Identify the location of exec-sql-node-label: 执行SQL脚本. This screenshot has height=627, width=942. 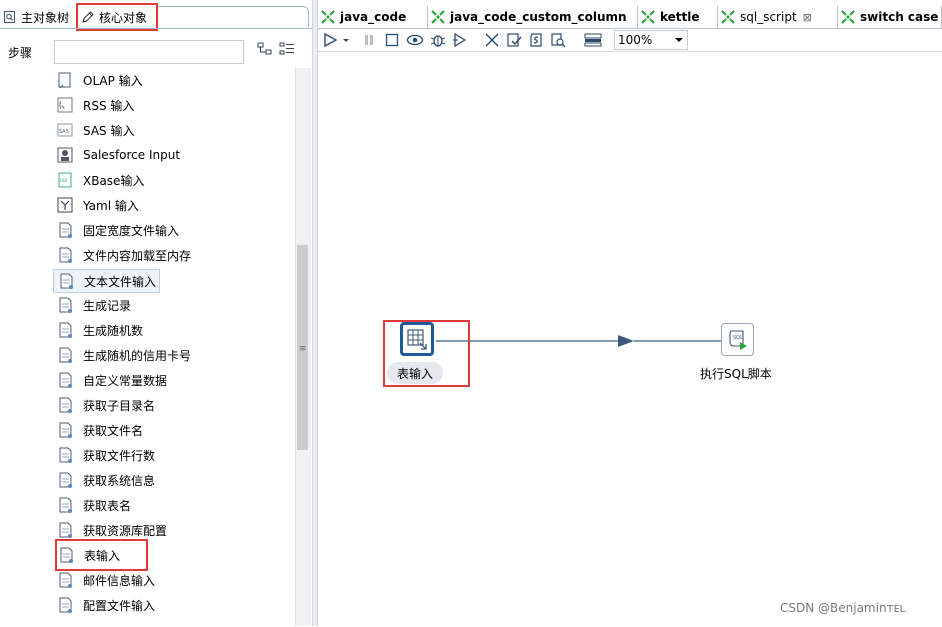
(736, 374).